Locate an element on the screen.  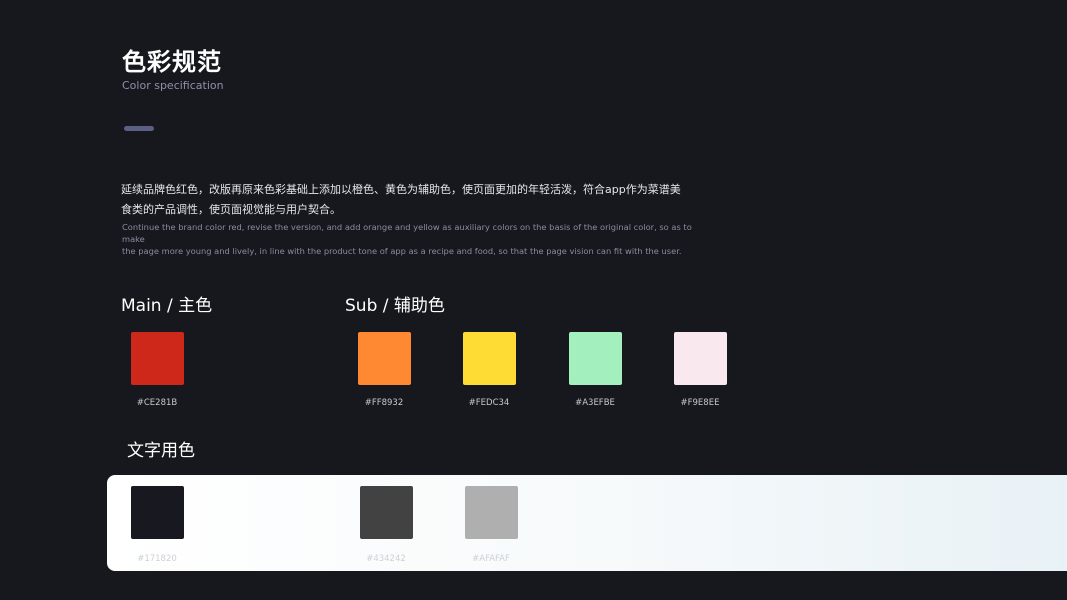
sub-color-swatch-pink is located at coordinates (700, 358).